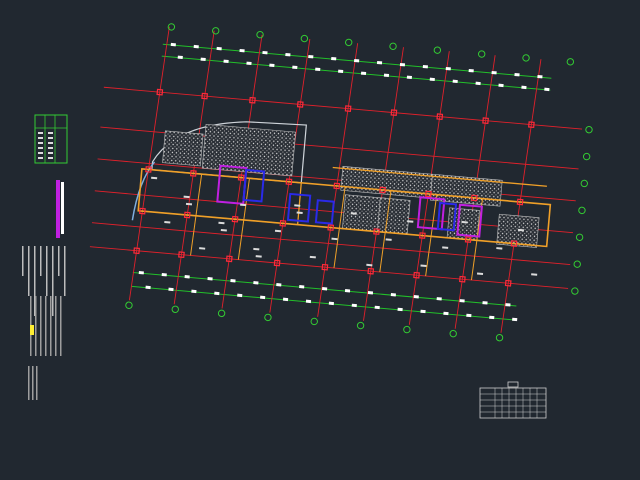 This screenshot has height=480, width=640. Describe the element at coordinates (513, 384) in the screenshot. I see `title-block-header` at that location.